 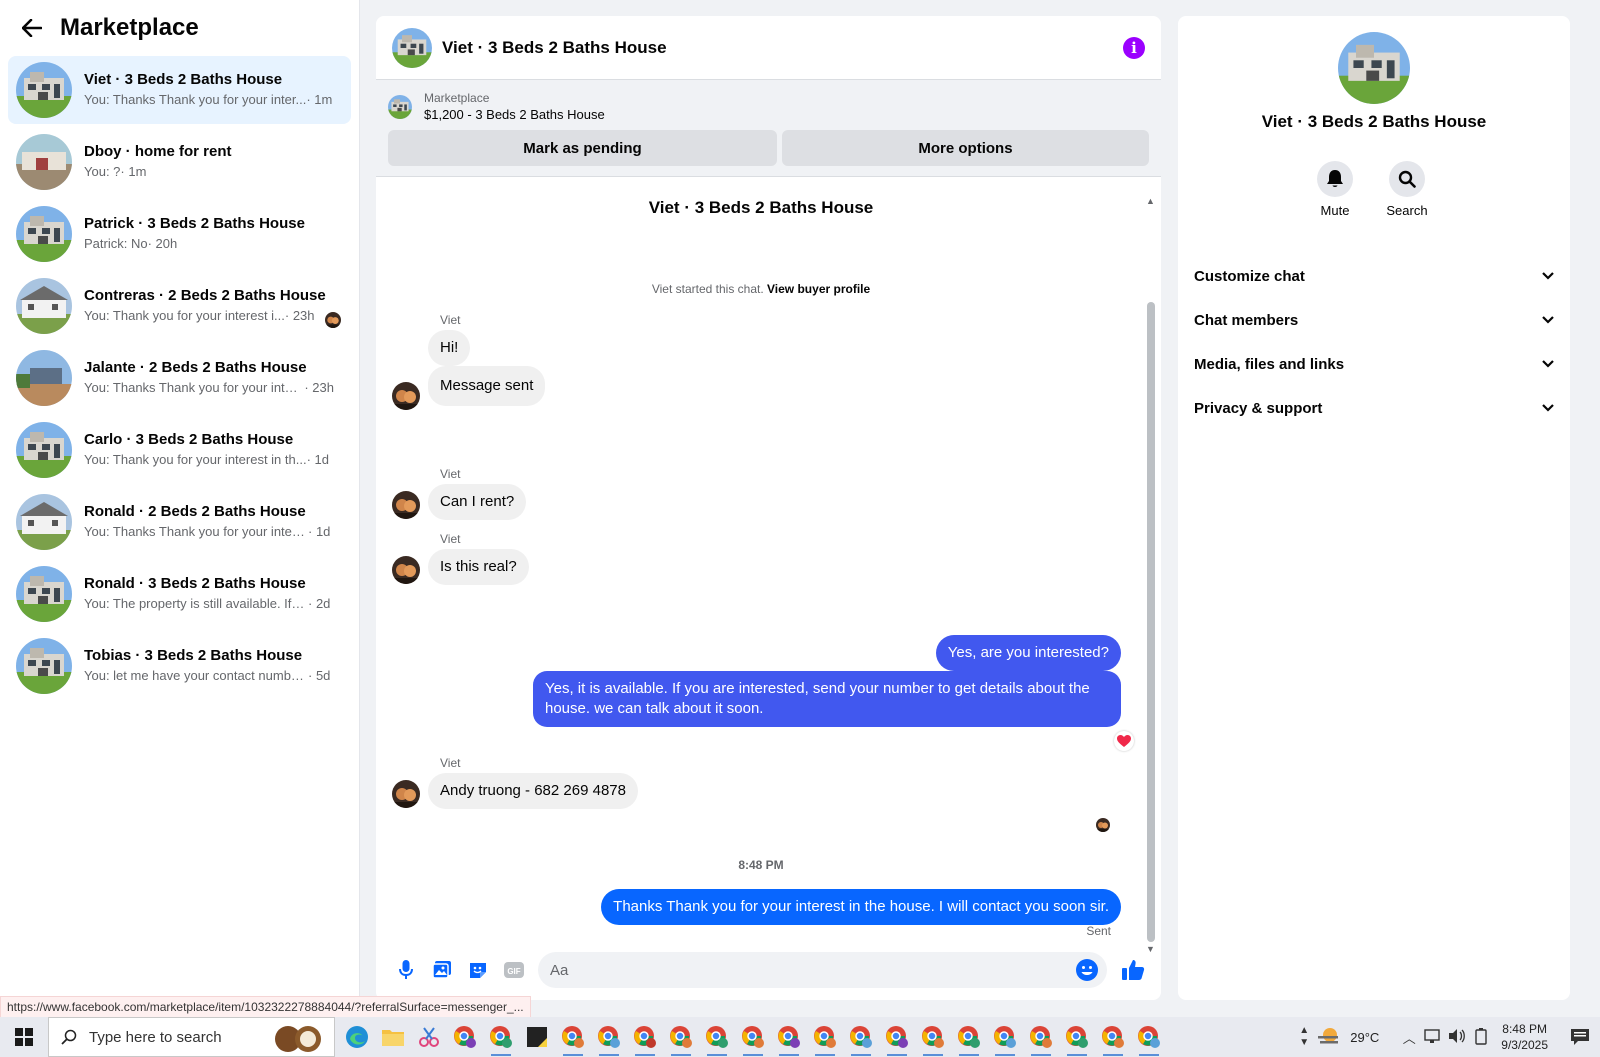 I want to click on details-avatar, so click(x=1374, y=68).